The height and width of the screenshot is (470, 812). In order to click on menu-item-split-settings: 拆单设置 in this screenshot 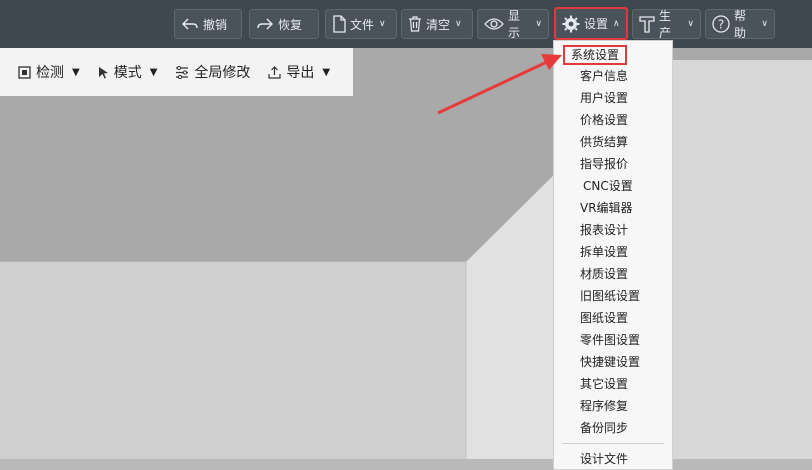, I will do `click(604, 252)`.